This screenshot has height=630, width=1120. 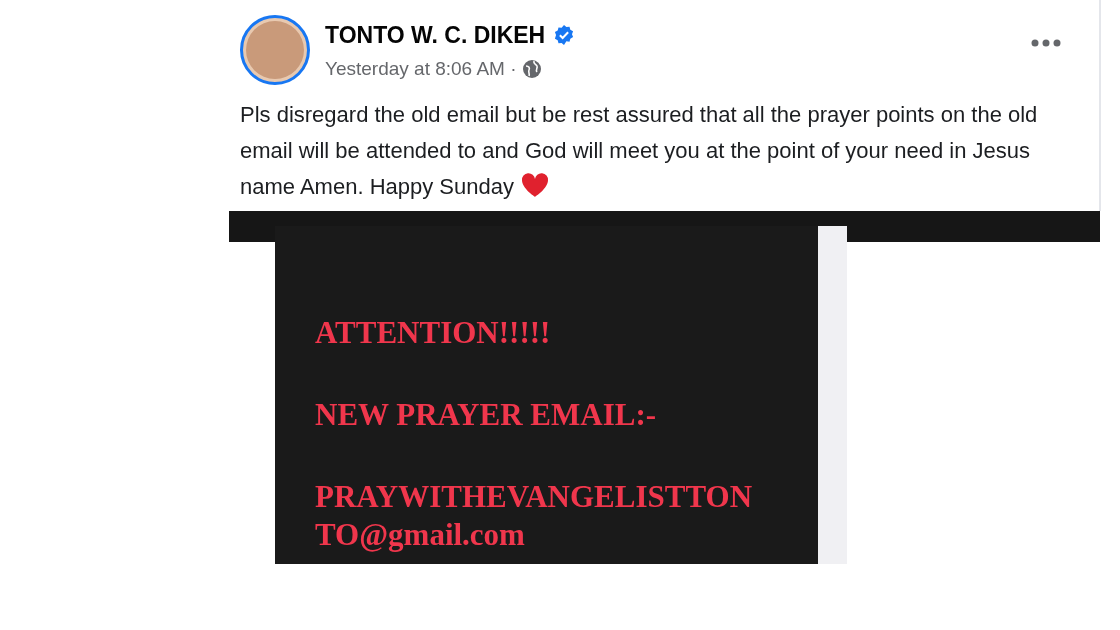 What do you see at coordinates (486, 415) in the screenshot?
I see `image-text: NEW PRAYER EMAIL:-` at bounding box center [486, 415].